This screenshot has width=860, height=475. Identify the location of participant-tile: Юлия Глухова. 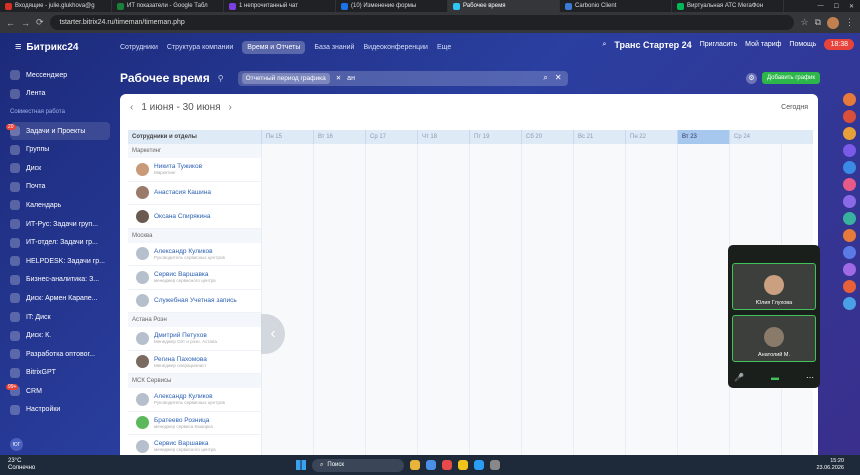
(774, 286).